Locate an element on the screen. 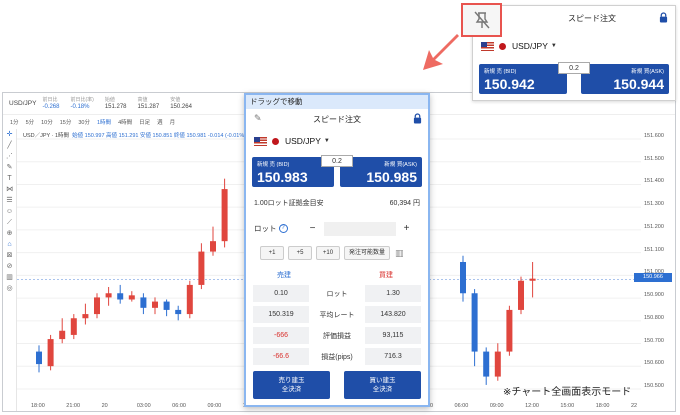 The image size is (680, 415). buy-position-header: 買建 is located at coordinates (386, 275).